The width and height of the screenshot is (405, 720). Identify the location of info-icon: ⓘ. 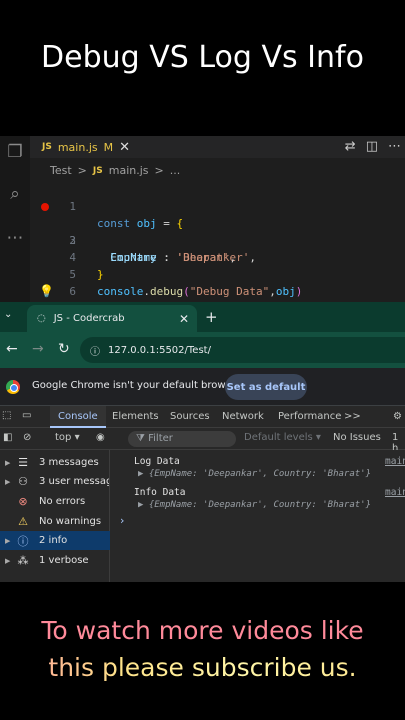
(23, 541).